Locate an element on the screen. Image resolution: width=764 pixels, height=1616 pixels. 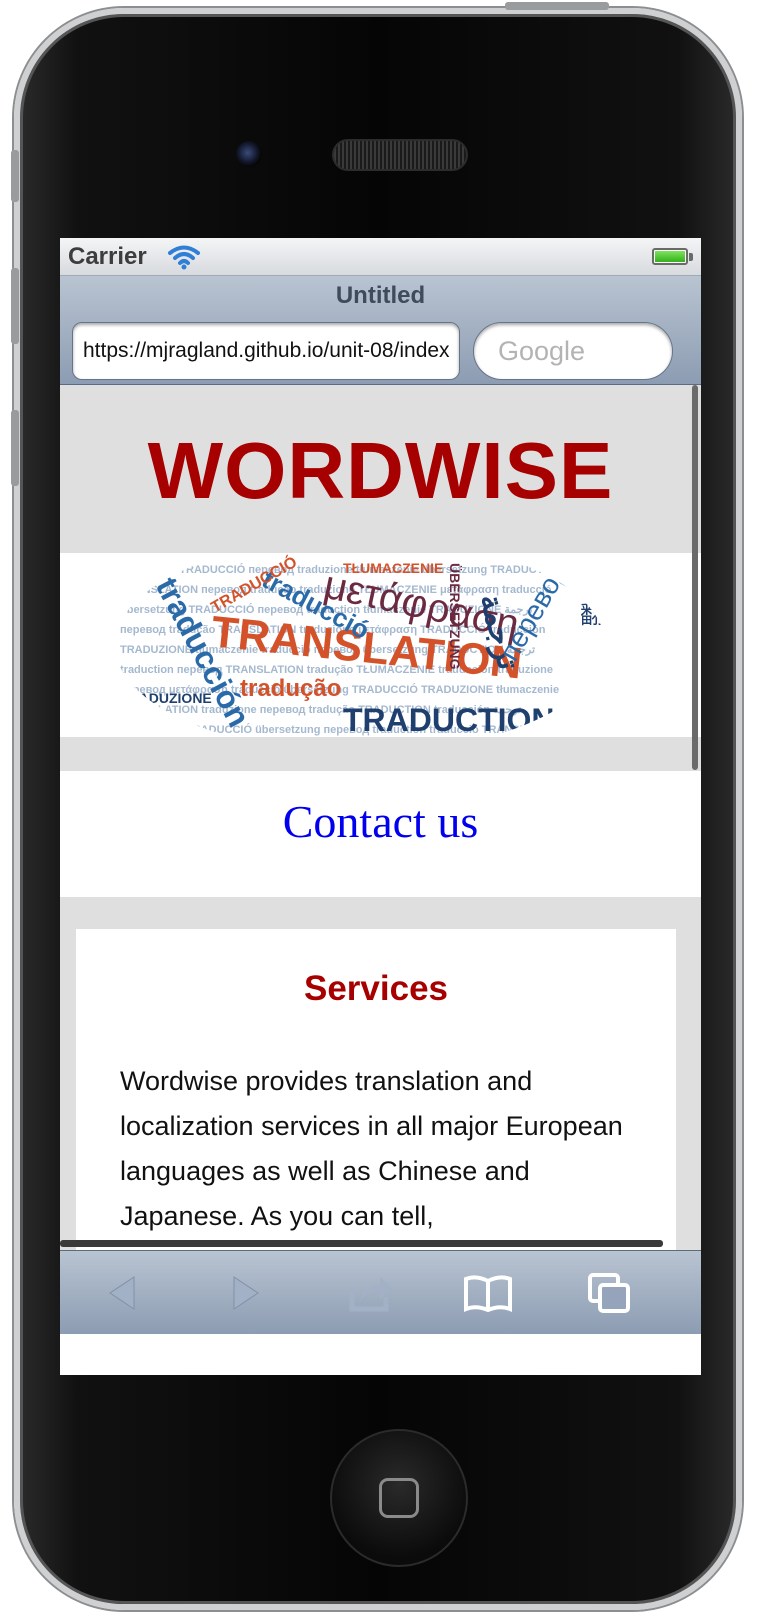
bookmarks-icon is located at coordinates (488, 1294).